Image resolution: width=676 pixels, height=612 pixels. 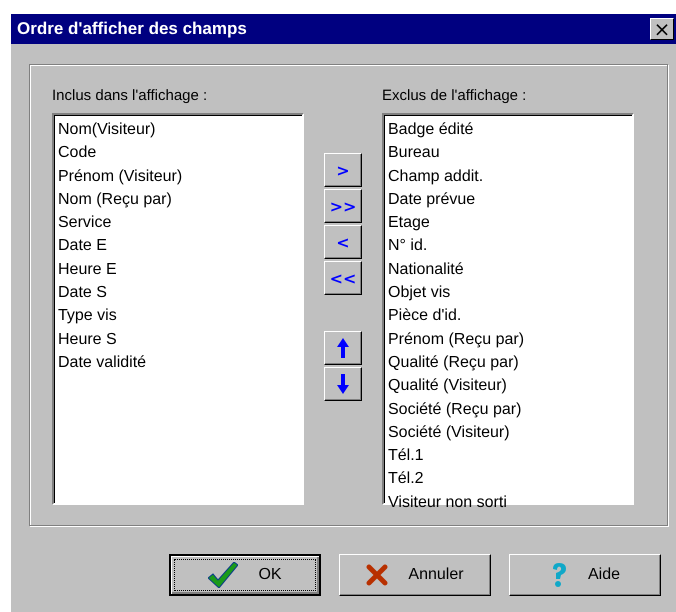 I want to click on checkmark-icon, so click(x=223, y=575).